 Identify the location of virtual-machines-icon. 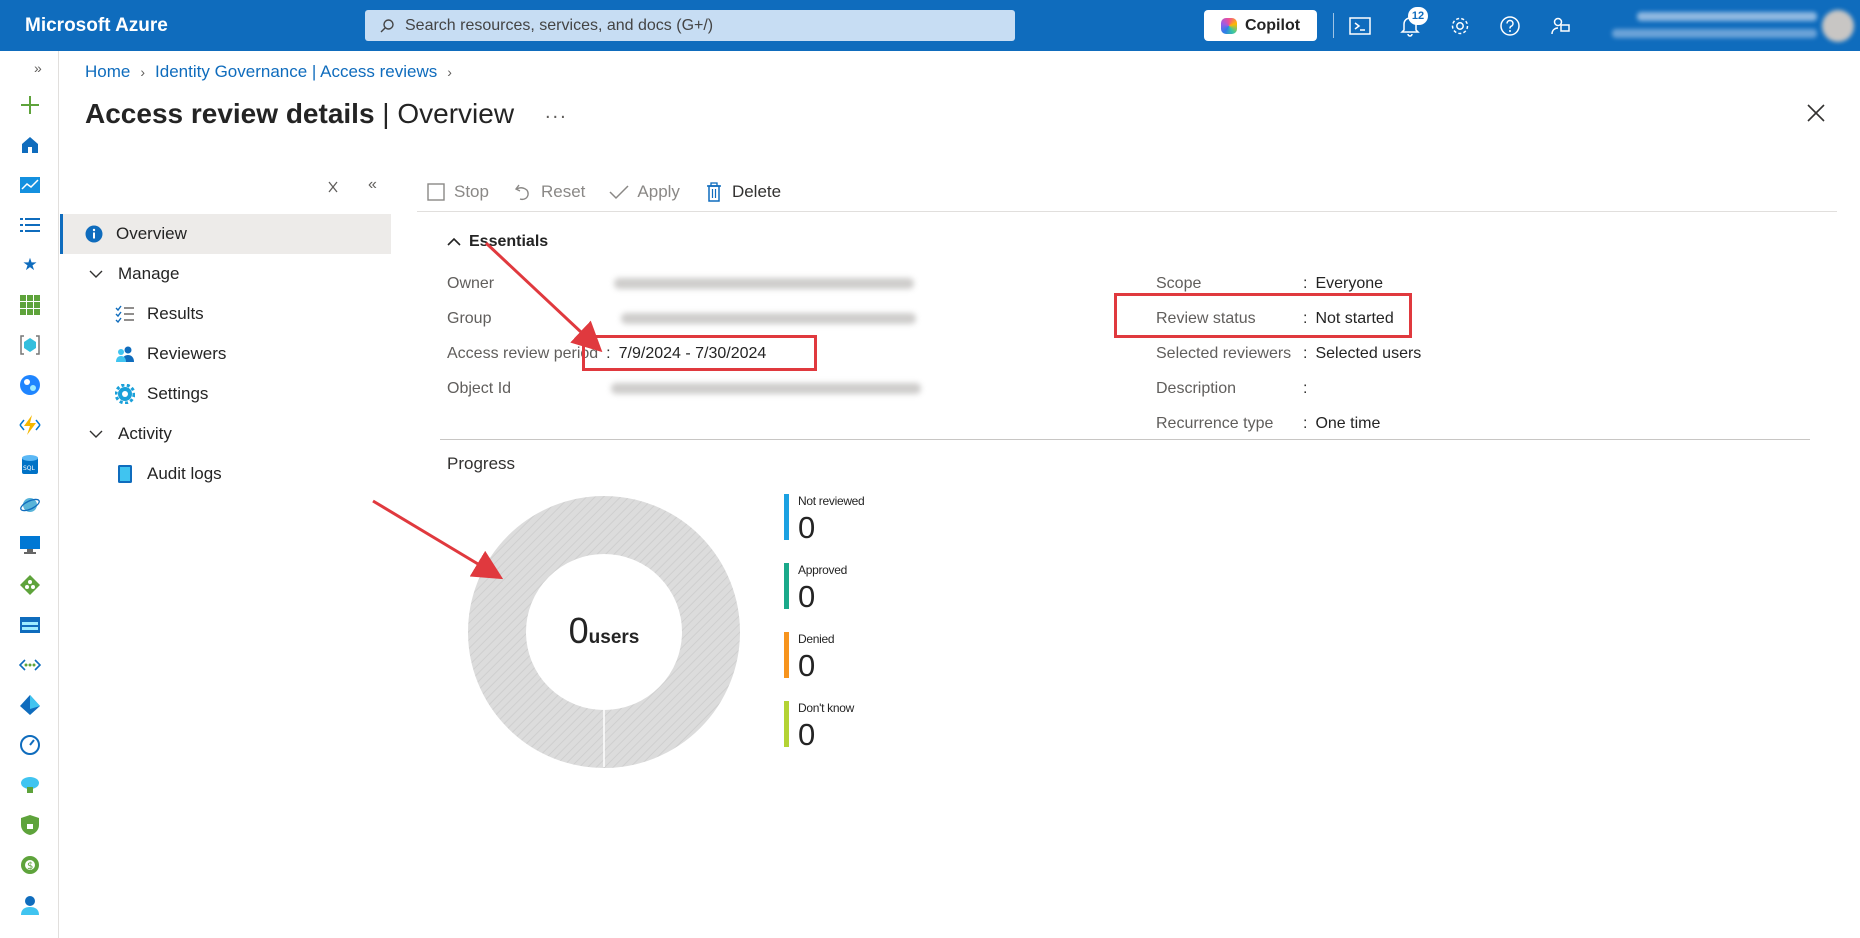
(30, 545).